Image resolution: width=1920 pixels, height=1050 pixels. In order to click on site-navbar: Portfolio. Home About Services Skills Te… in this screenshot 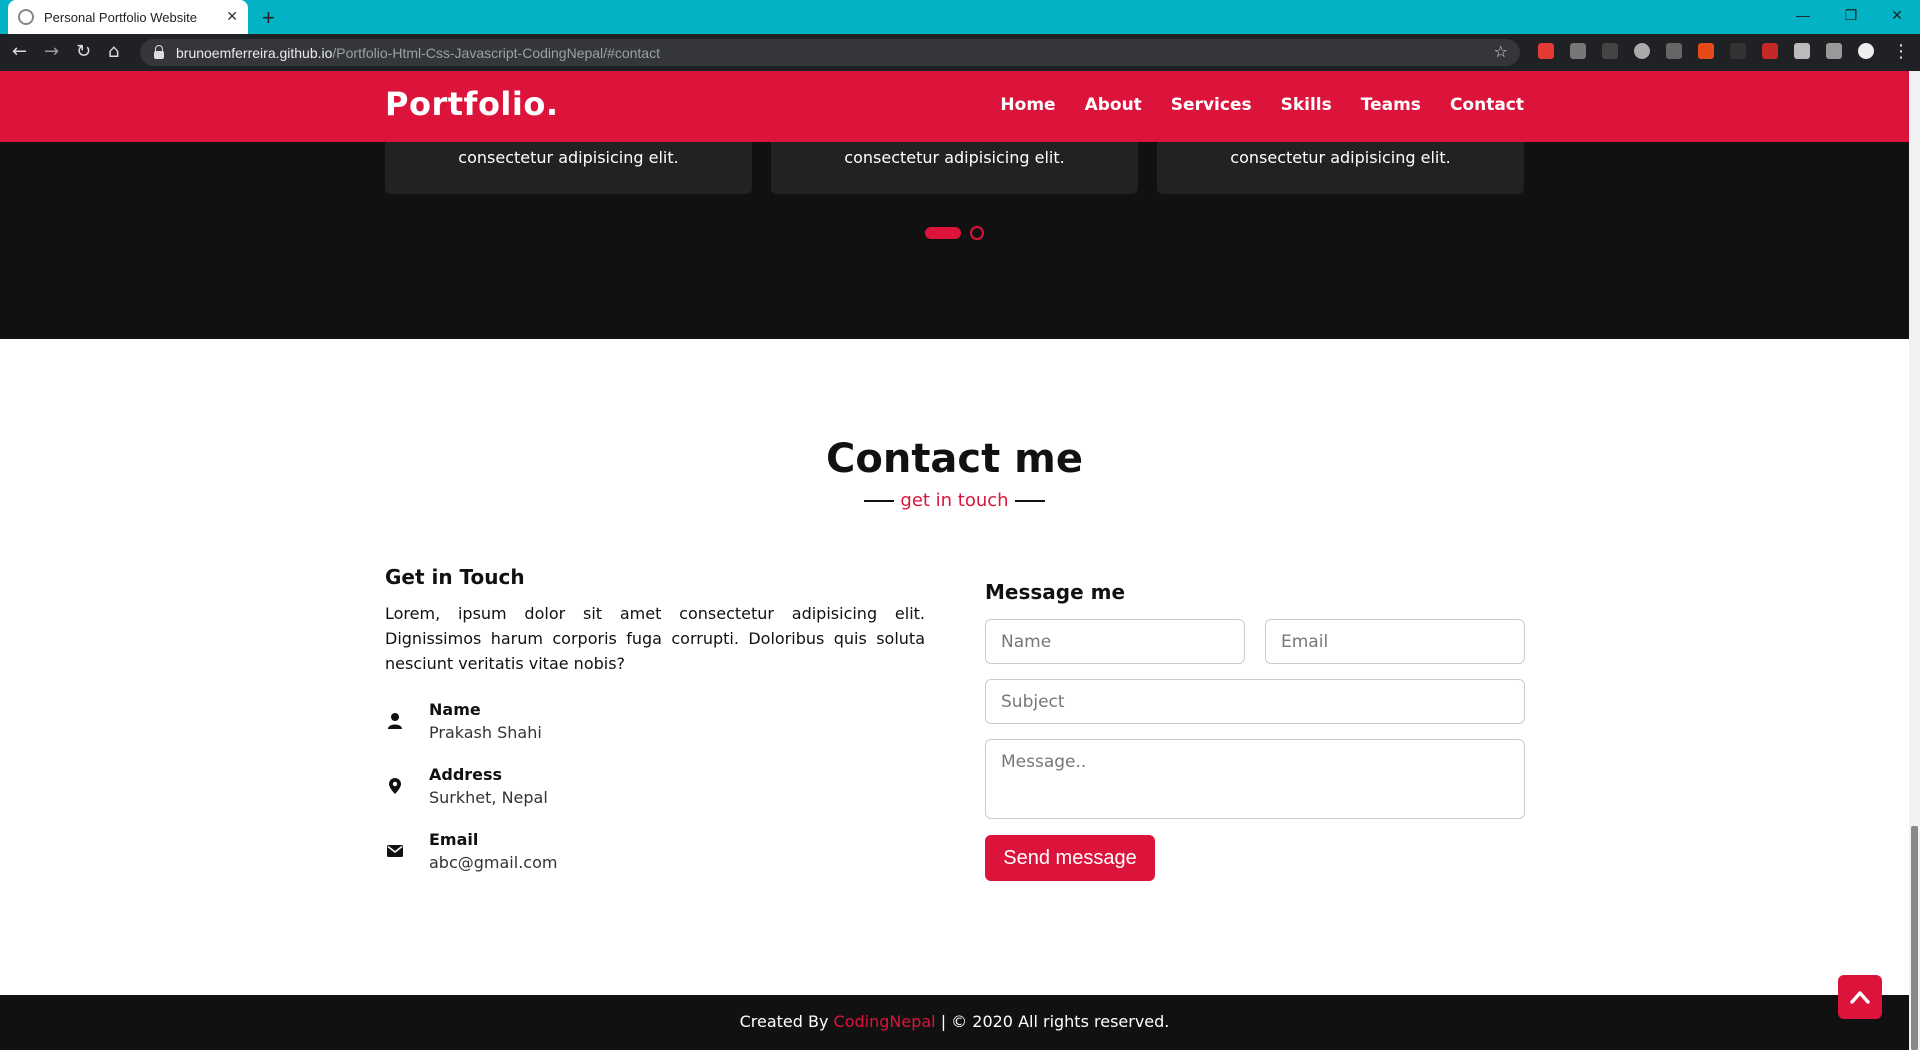, I will do `click(954, 106)`.